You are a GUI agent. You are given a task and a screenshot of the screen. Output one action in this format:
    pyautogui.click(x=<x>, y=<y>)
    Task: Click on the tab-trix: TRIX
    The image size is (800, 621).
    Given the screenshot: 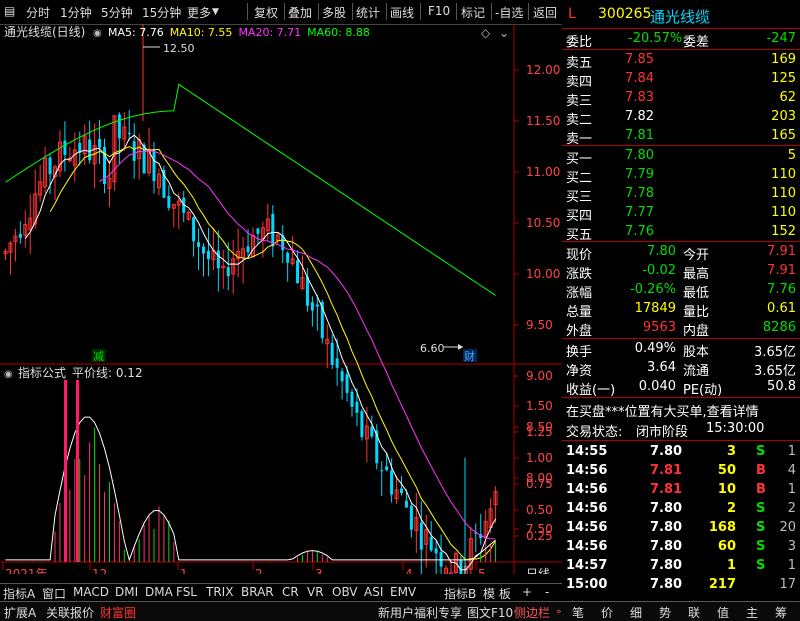 What is the action you would take?
    pyautogui.click(x=219, y=592)
    